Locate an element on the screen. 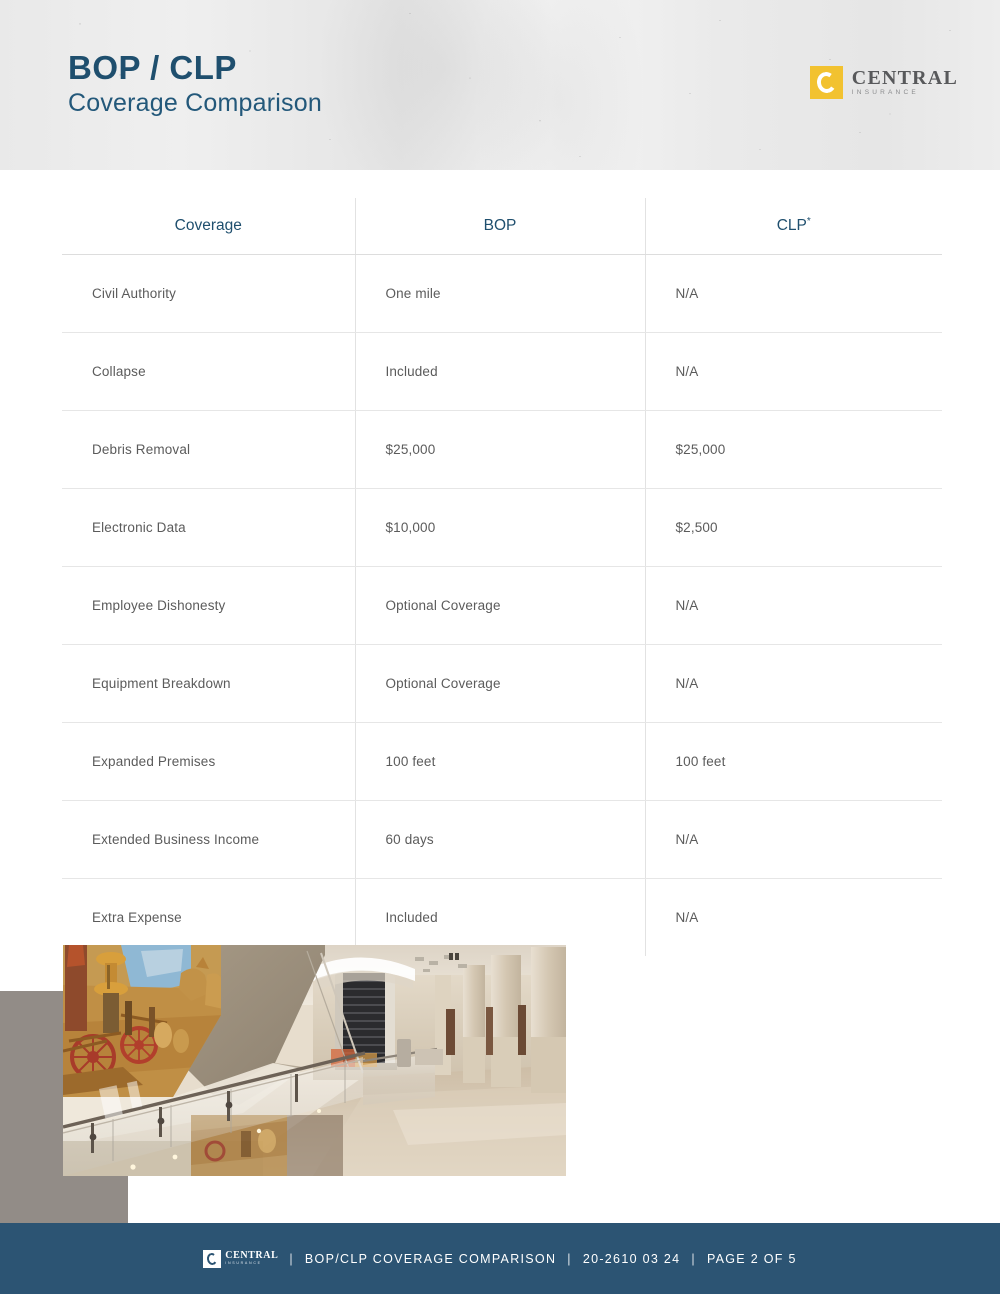 The width and height of the screenshot is (1000, 1294). cell-bop: $10,000 is located at coordinates (499, 527).